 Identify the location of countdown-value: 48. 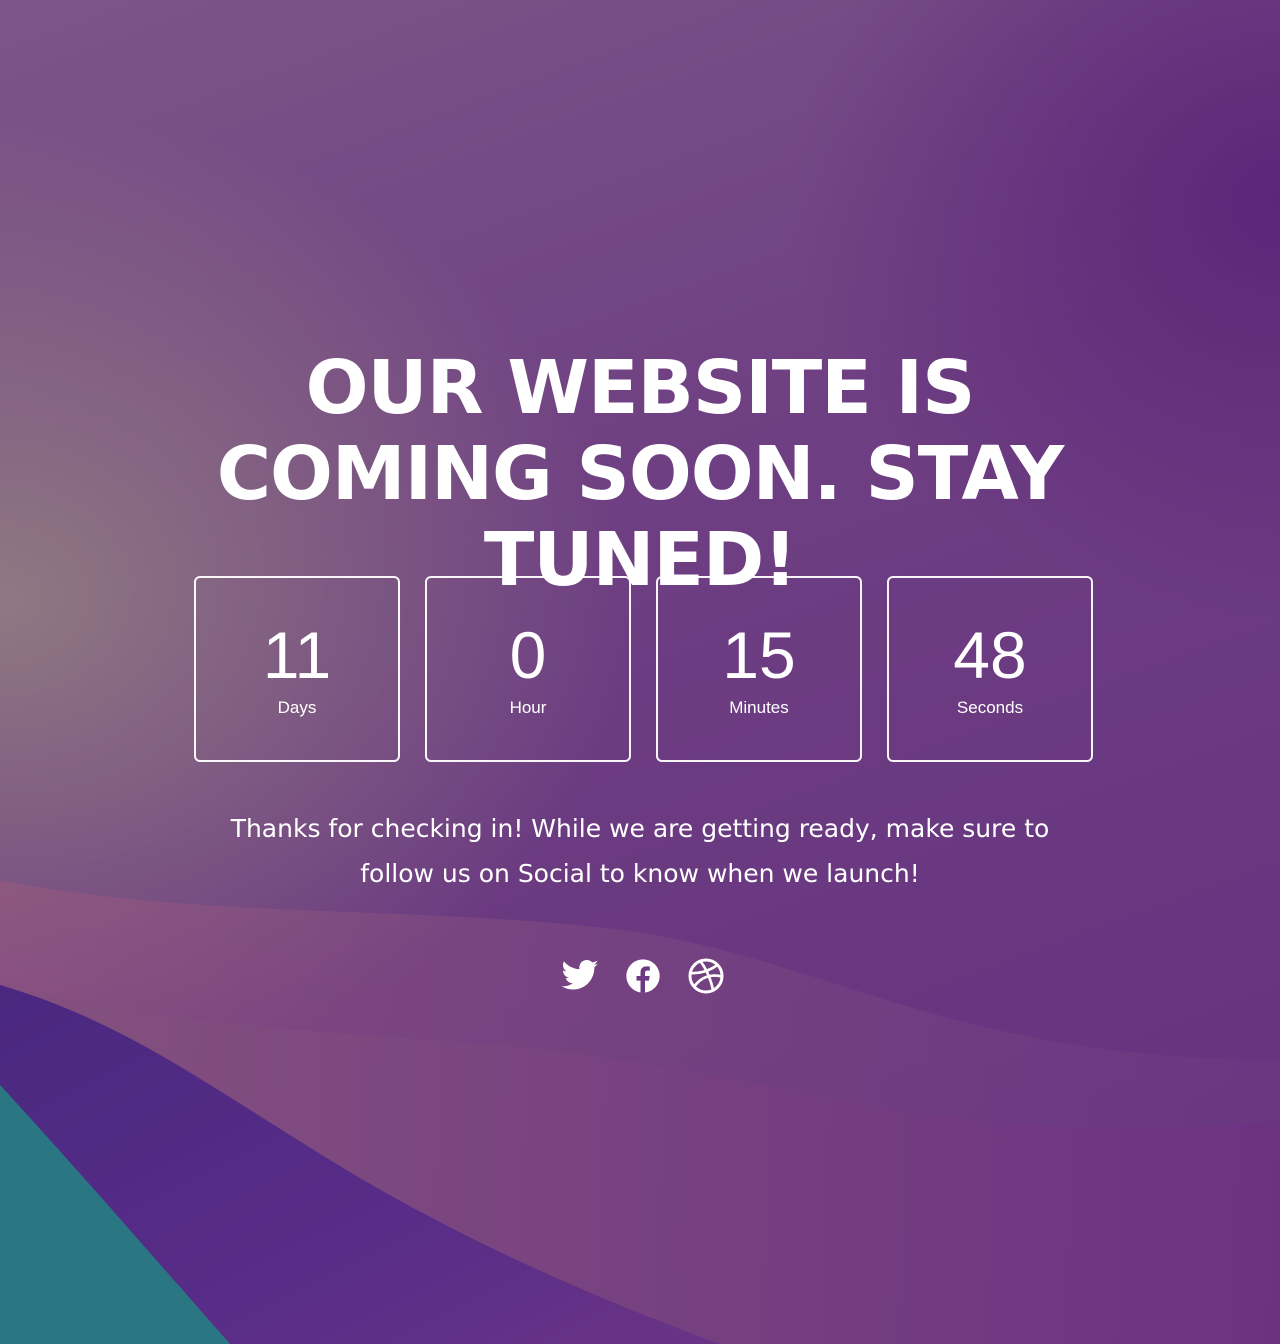
(990, 655).